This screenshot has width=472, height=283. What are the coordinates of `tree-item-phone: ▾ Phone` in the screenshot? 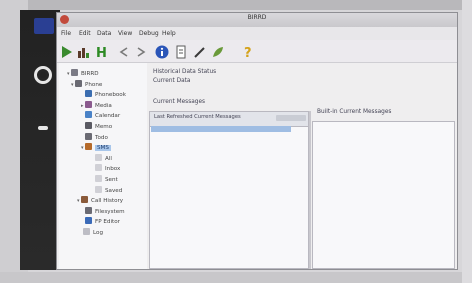 It's located at (87, 83).